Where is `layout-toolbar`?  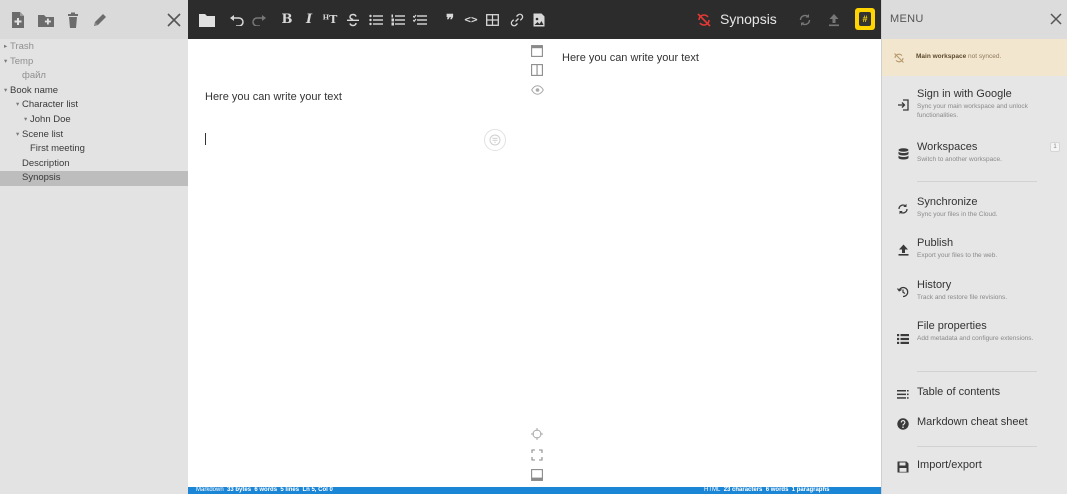 layout-toolbar is located at coordinates (537, 263).